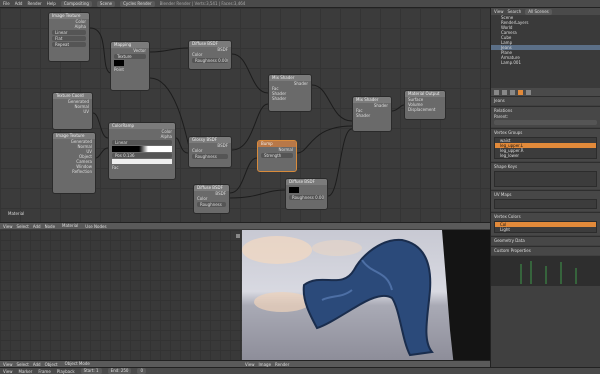 This screenshot has height=374, width=600. I want to click on node-input: Color, so click(197, 54).